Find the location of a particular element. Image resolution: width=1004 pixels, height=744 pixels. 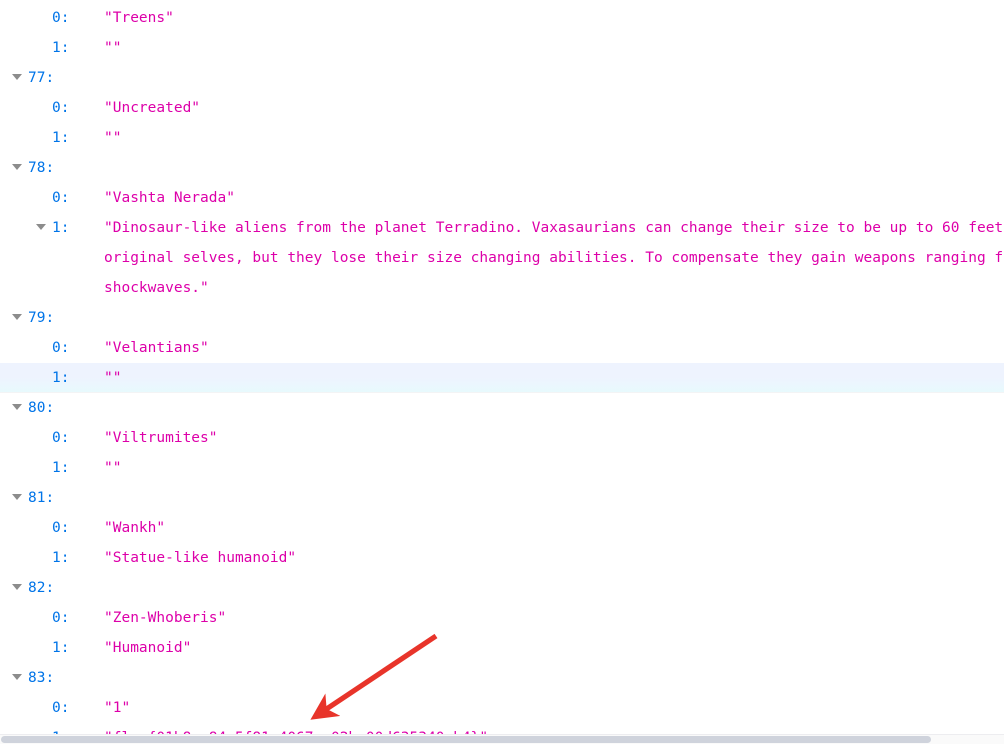

json-row: 0: "Velantians" is located at coordinates (502, 348).